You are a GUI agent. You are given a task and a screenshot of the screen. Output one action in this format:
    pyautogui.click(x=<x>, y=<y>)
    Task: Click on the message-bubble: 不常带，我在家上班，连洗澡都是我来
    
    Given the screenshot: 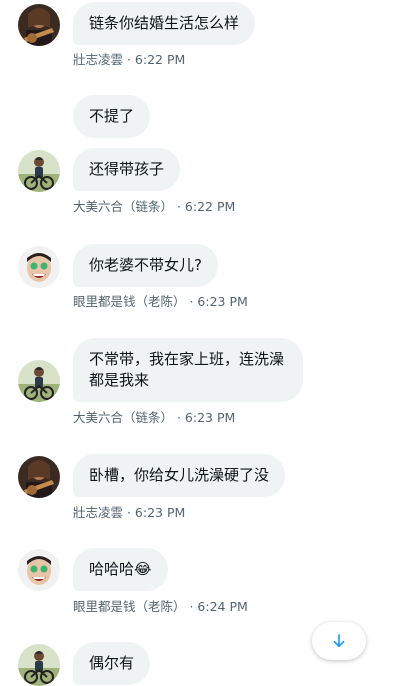 What is the action you would take?
    pyautogui.click(x=188, y=370)
    